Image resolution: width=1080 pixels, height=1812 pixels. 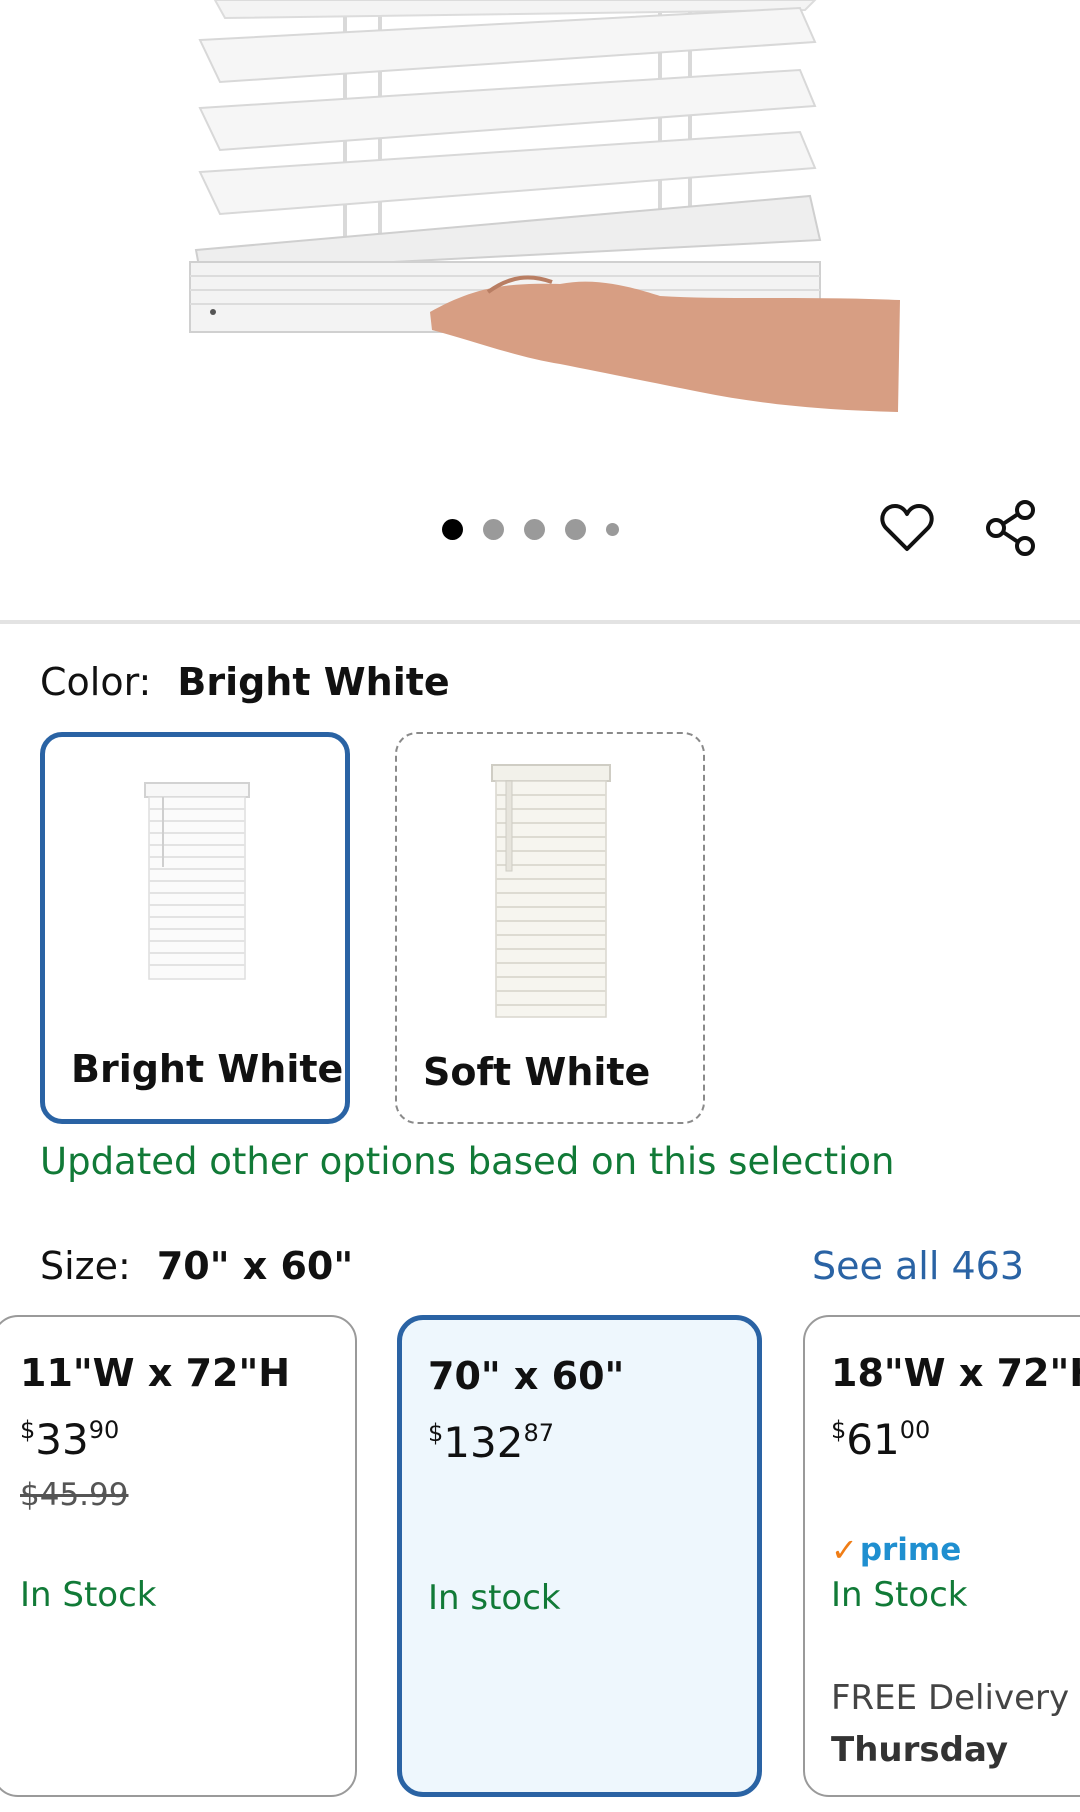 I want to click on size-label-row: Size: 70" x 60", so click(x=196, y=1266).